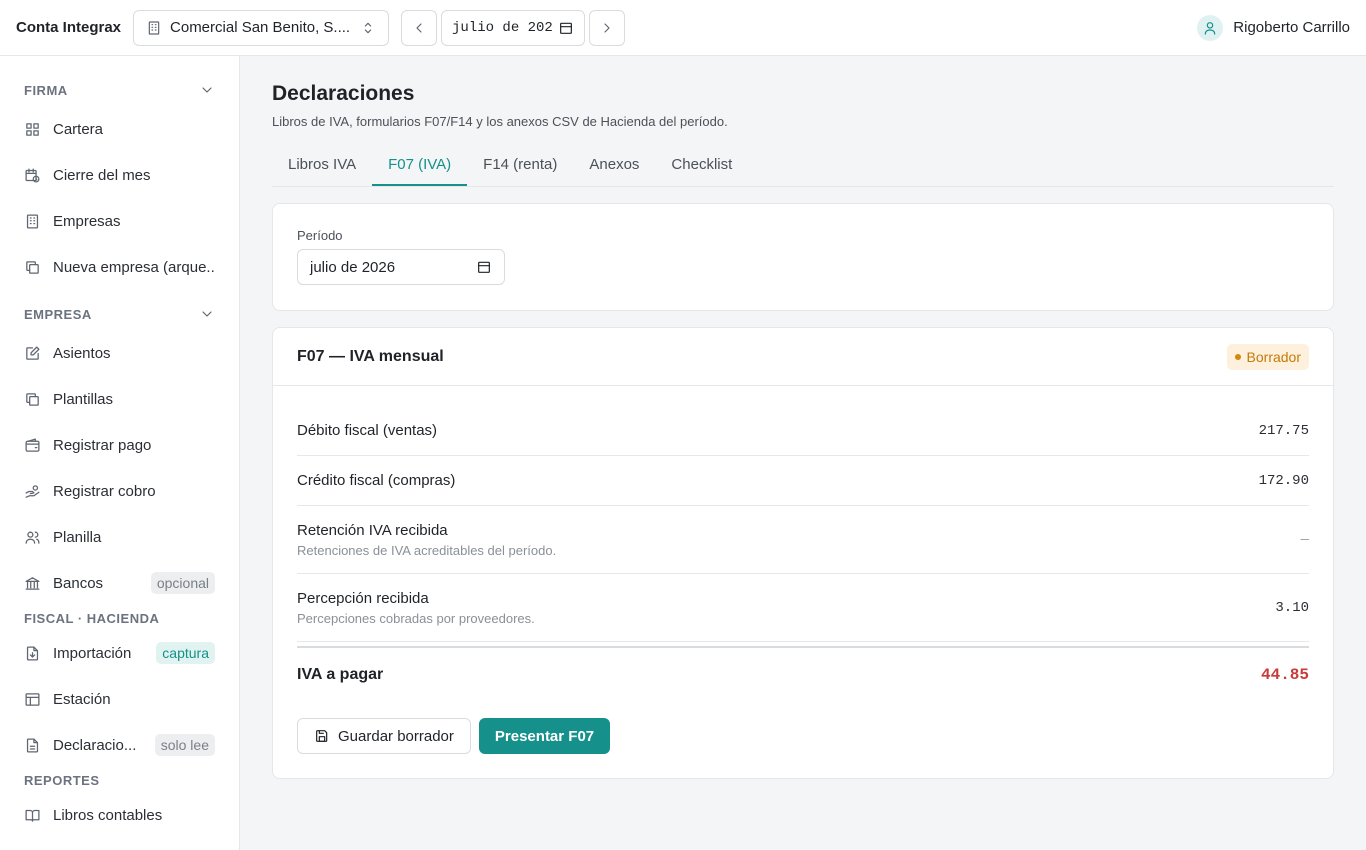 This screenshot has width=1366, height=850. Describe the element at coordinates (119, 353) in the screenshot. I see `sidebar-item-asientos: Asientos` at that location.